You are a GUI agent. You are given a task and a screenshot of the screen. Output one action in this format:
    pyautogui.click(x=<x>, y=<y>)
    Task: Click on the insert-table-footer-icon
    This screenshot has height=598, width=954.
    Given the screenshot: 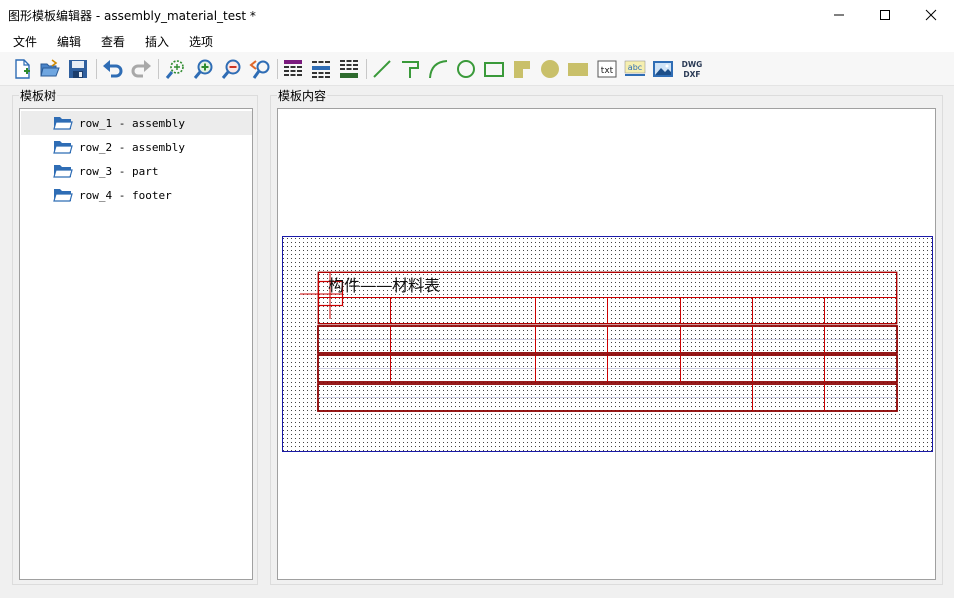 What is the action you would take?
    pyautogui.click(x=349, y=69)
    